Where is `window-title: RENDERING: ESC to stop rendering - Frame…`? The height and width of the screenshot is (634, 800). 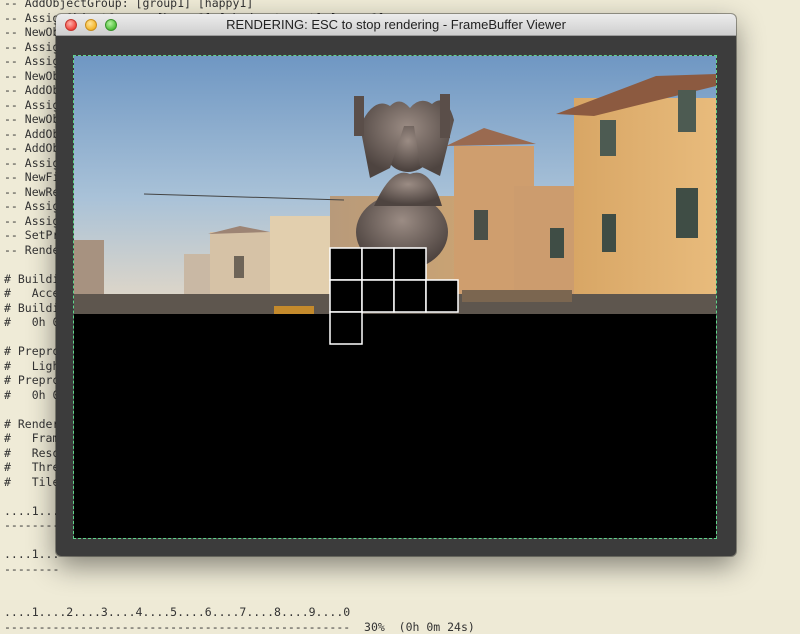
window-title: RENDERING: ESC to stop rendering - Frame… is located at coordinates (396, 24).